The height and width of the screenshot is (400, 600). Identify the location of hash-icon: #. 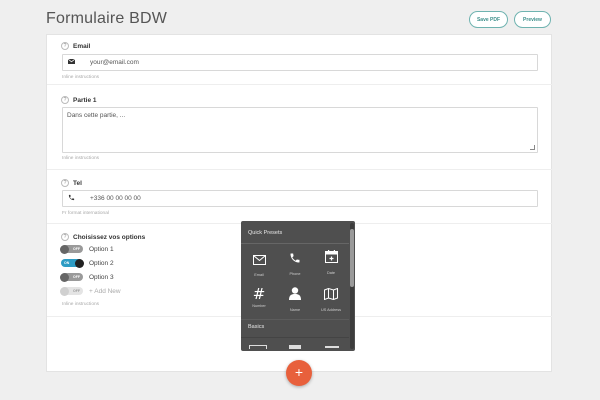
(259, 294).